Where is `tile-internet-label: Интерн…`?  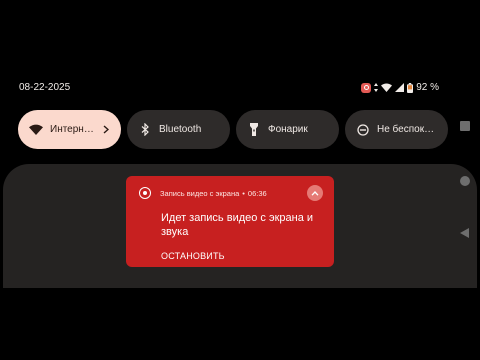 tile-internet-label: Интерн… is located at coordinates (72, 129).